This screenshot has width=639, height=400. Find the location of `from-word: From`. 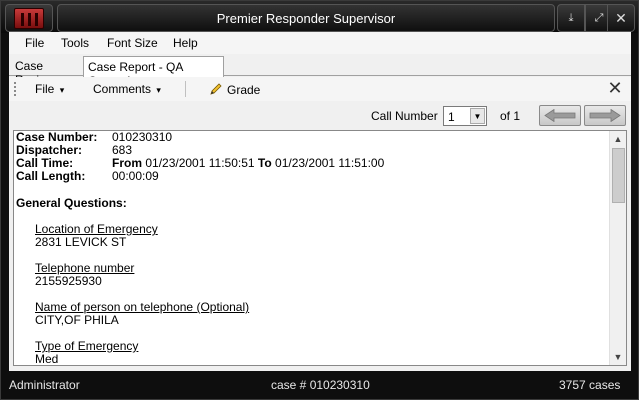

from-word: From is located at coordinates (127, 163).